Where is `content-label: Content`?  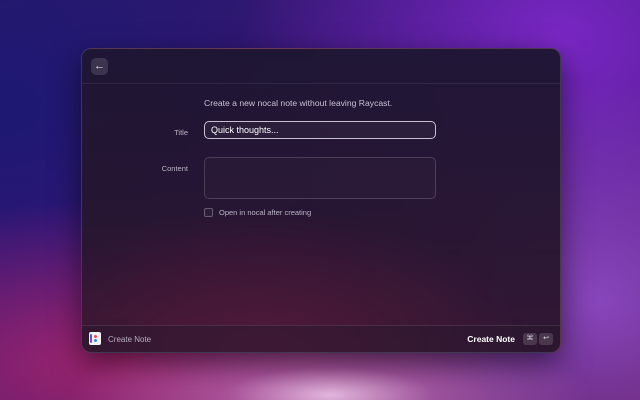
content-label: Content is located at coordinates (174, 168).